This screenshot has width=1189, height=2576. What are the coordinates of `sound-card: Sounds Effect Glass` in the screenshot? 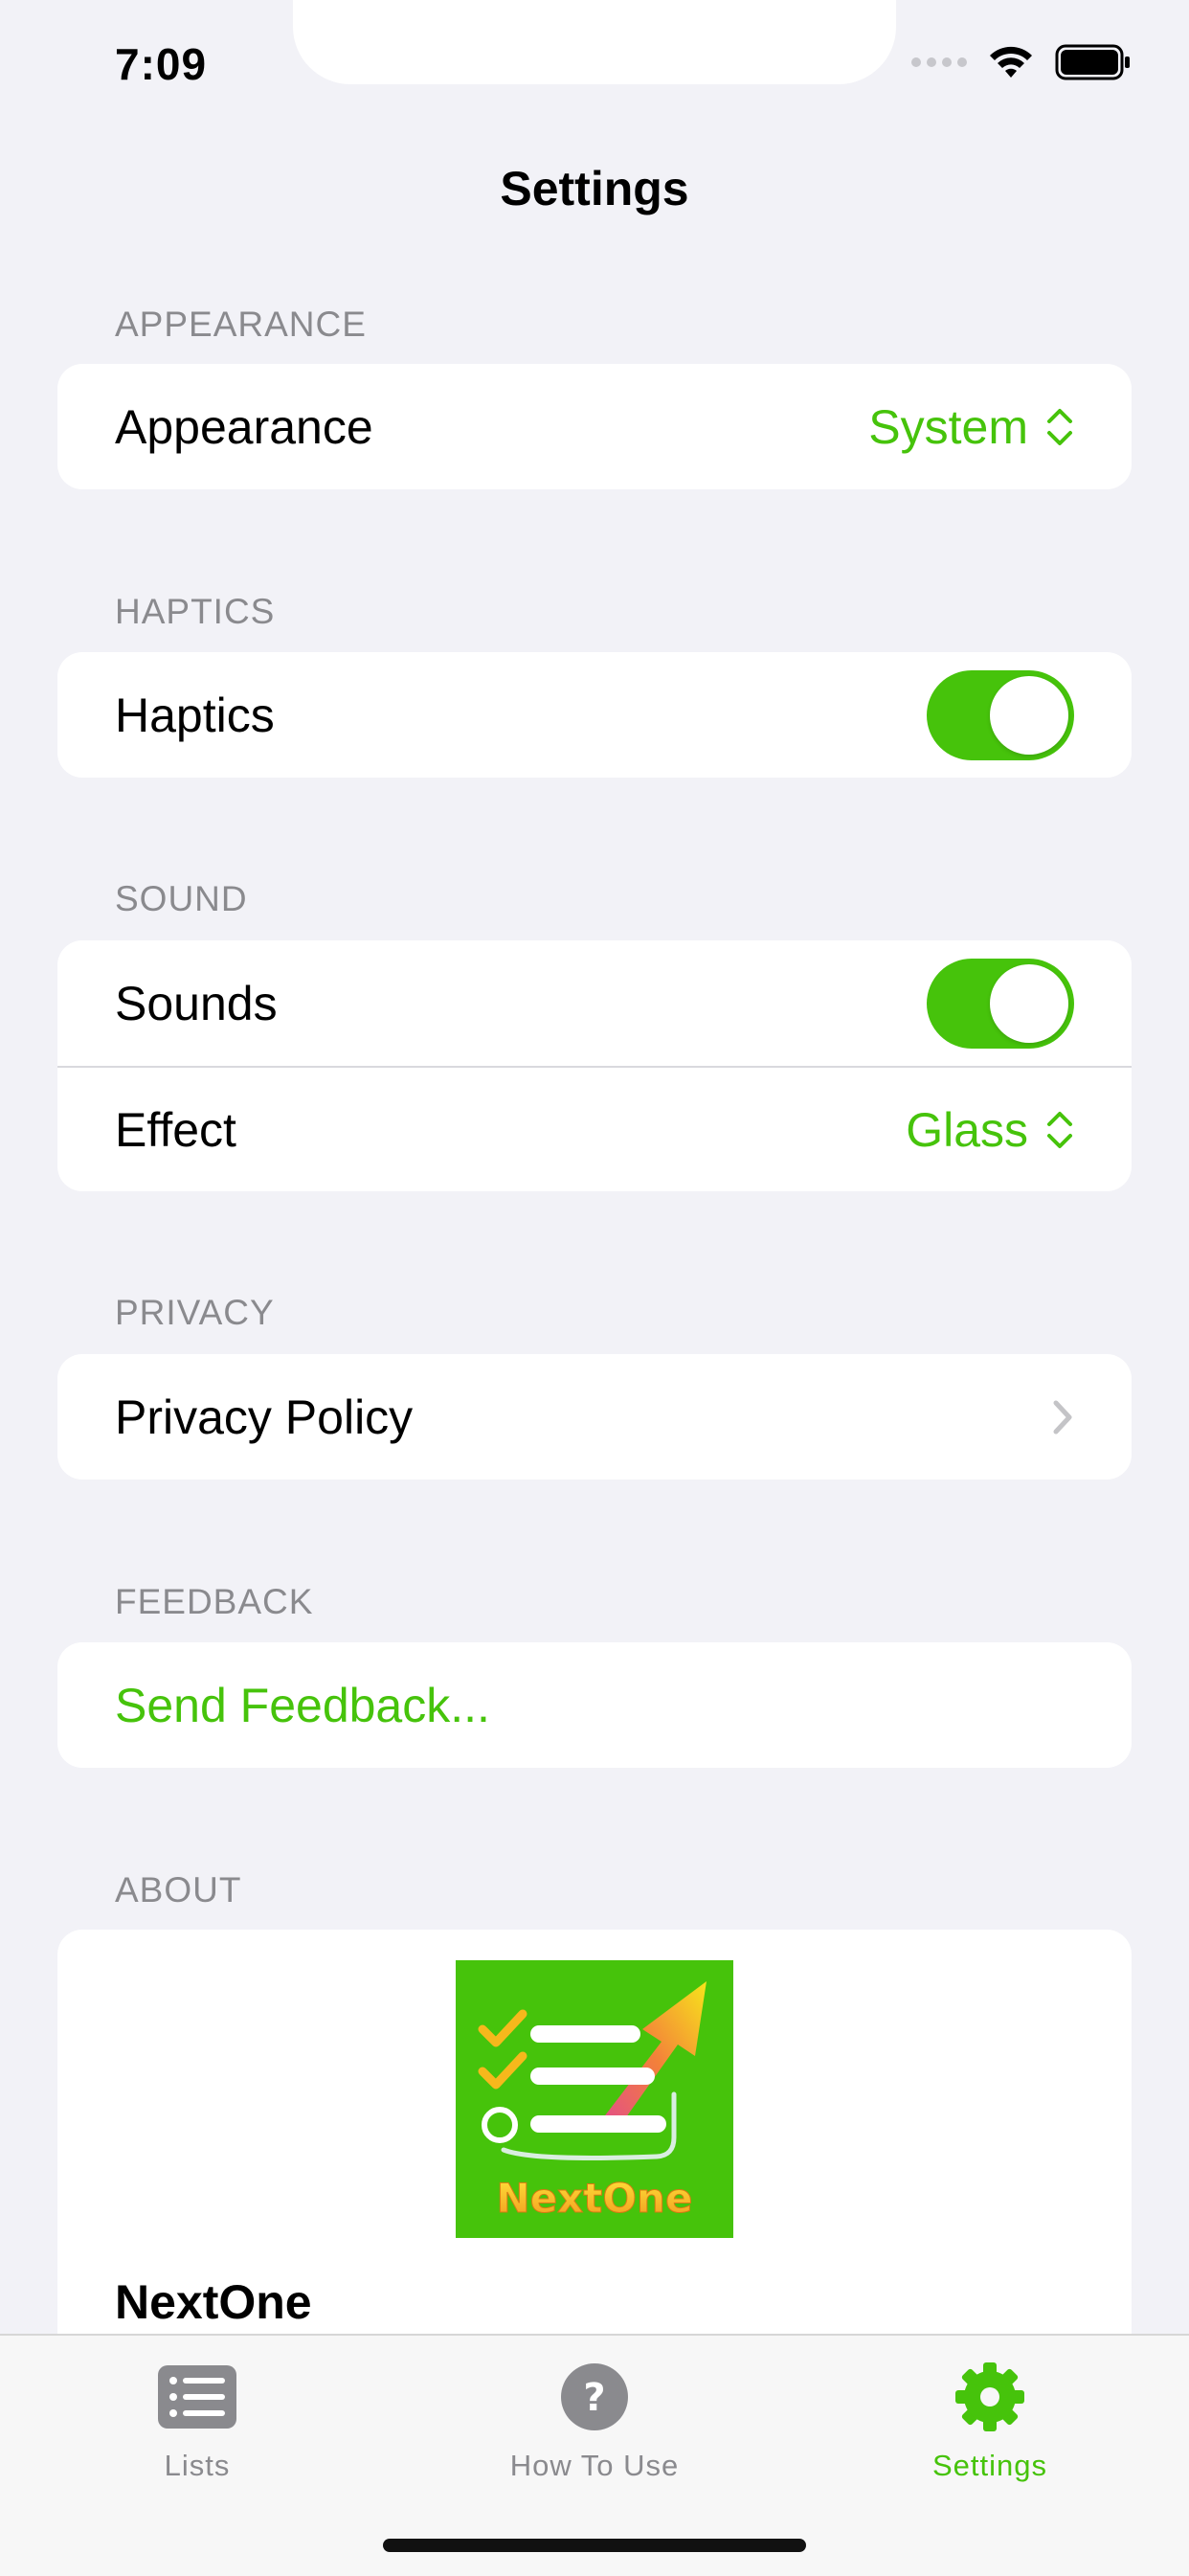 It's located at (594, 1065).